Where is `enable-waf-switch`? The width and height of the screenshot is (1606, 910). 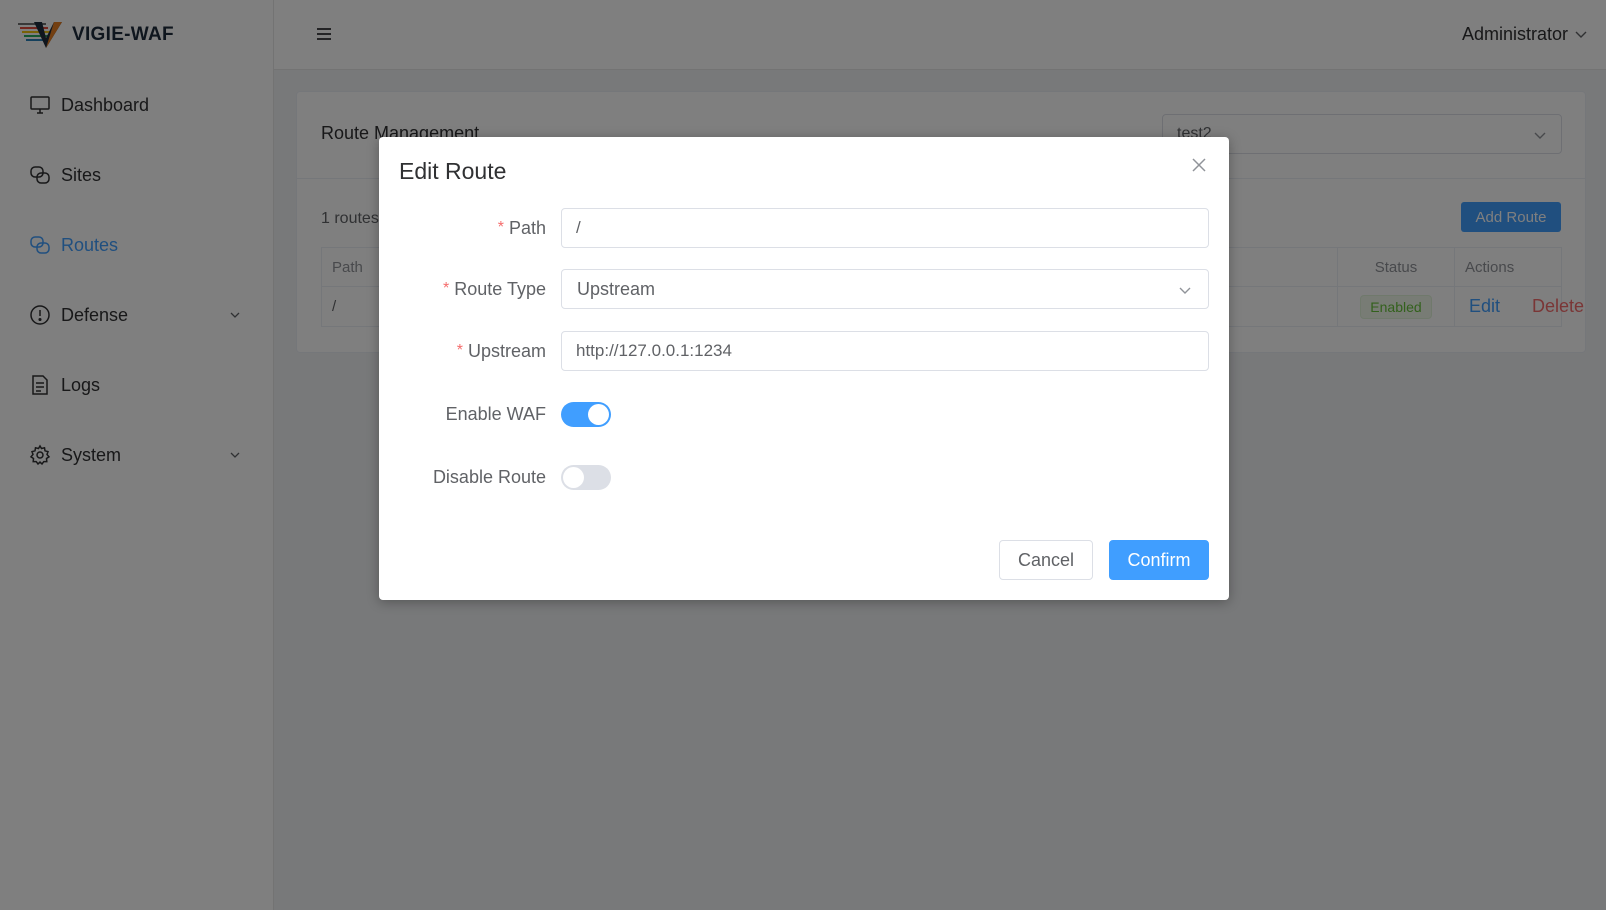
enable-waf-switch is located at coordinates (586, 414).